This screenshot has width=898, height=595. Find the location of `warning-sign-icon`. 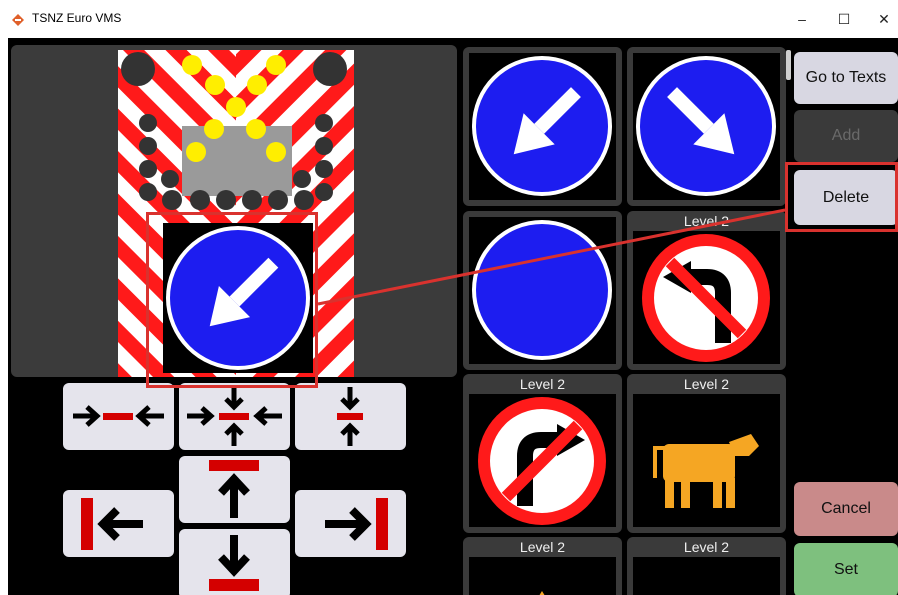

warning-sign-icon is located at coordinates (542, 593).